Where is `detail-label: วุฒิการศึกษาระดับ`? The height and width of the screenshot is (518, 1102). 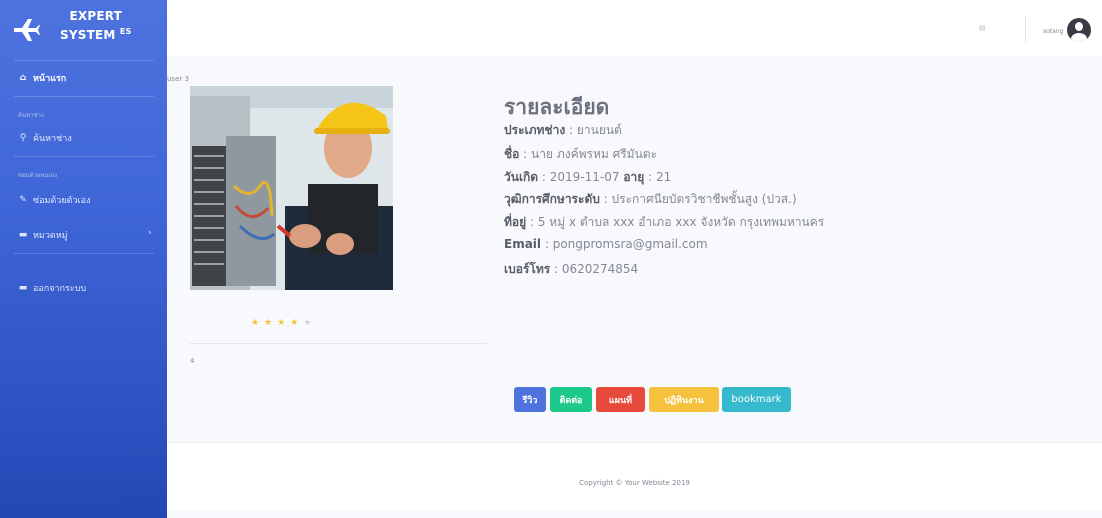
detail-label: วุฒิการศึกษาระดับ is located at coordinates (552, 199).